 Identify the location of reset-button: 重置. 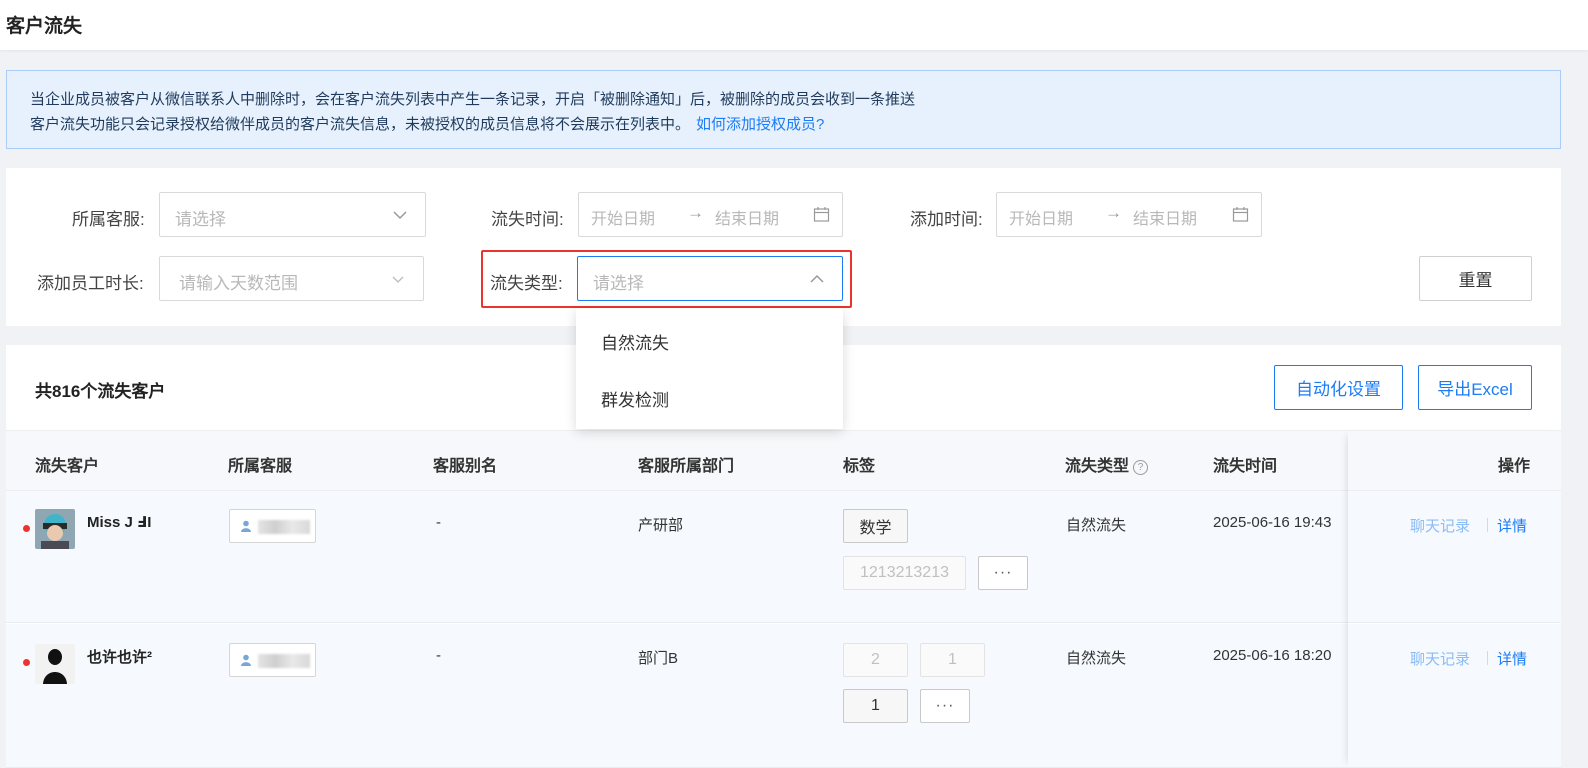
(1475, 278).